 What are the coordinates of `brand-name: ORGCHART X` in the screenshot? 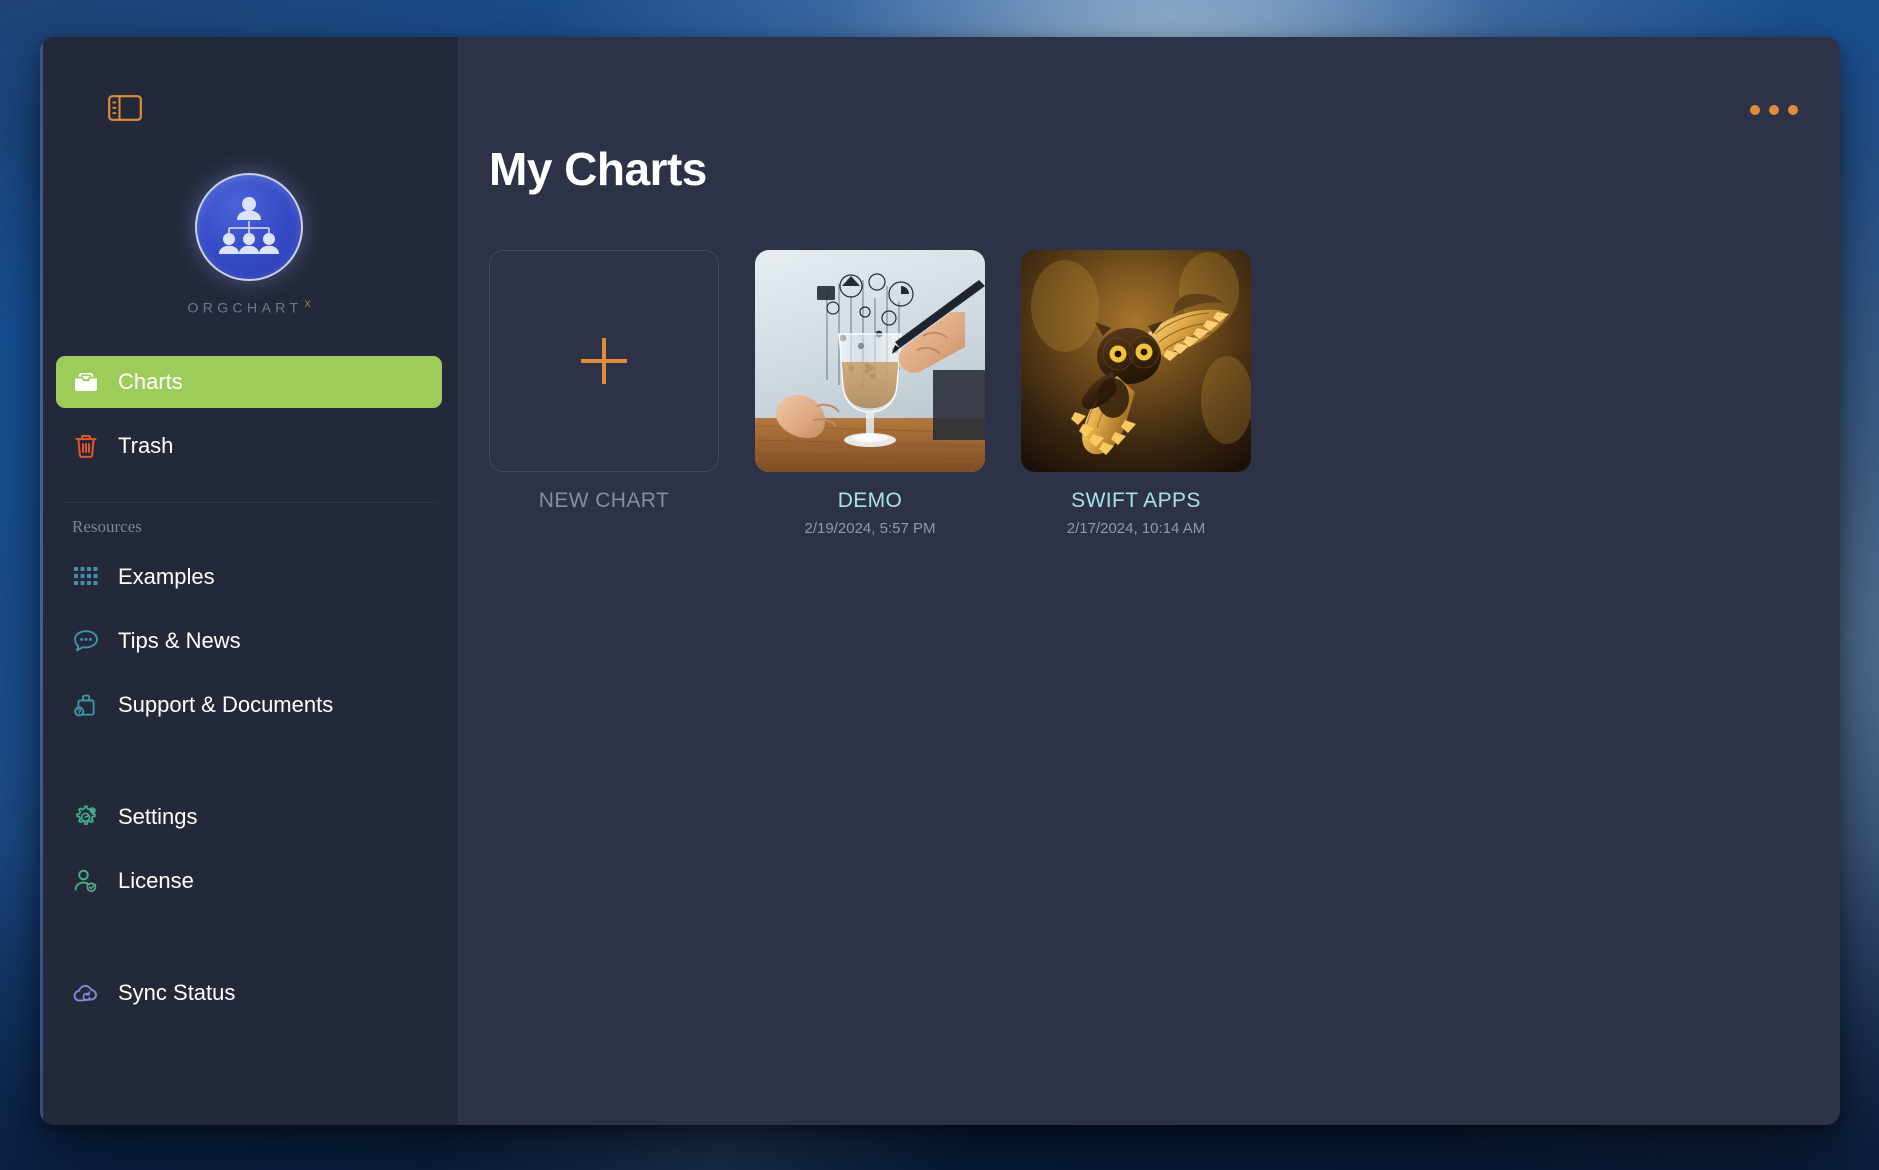 It's located at (248, 307).